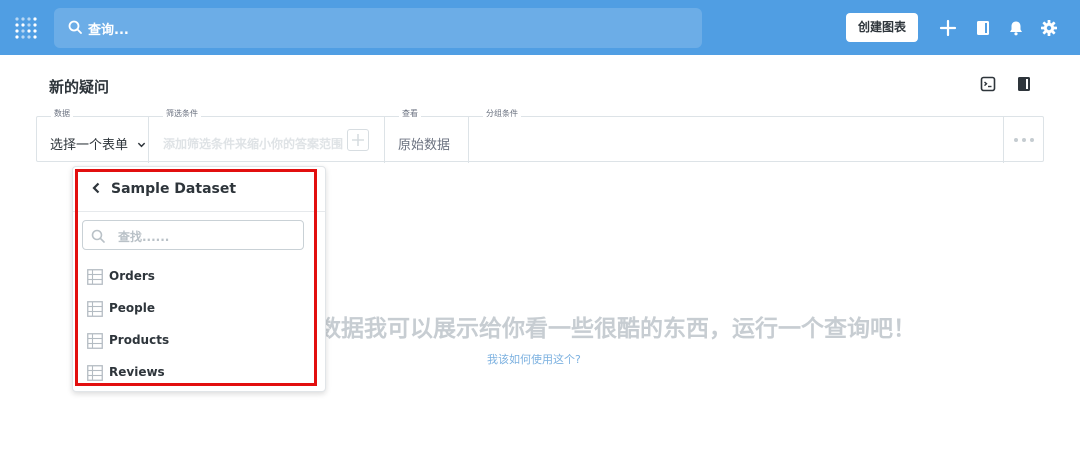 This screenshot has height=474, width=1080. What do you see at coordinates (534, 359) in the screenshot?
I see `help-link: 我该如何使用这个?` at bounding box center [534, 359].